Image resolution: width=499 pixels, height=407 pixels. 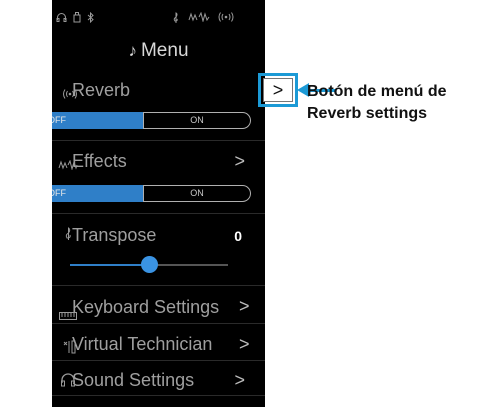 I want to click on menu-title: ♪ Menu, so click(x=158, y=53).